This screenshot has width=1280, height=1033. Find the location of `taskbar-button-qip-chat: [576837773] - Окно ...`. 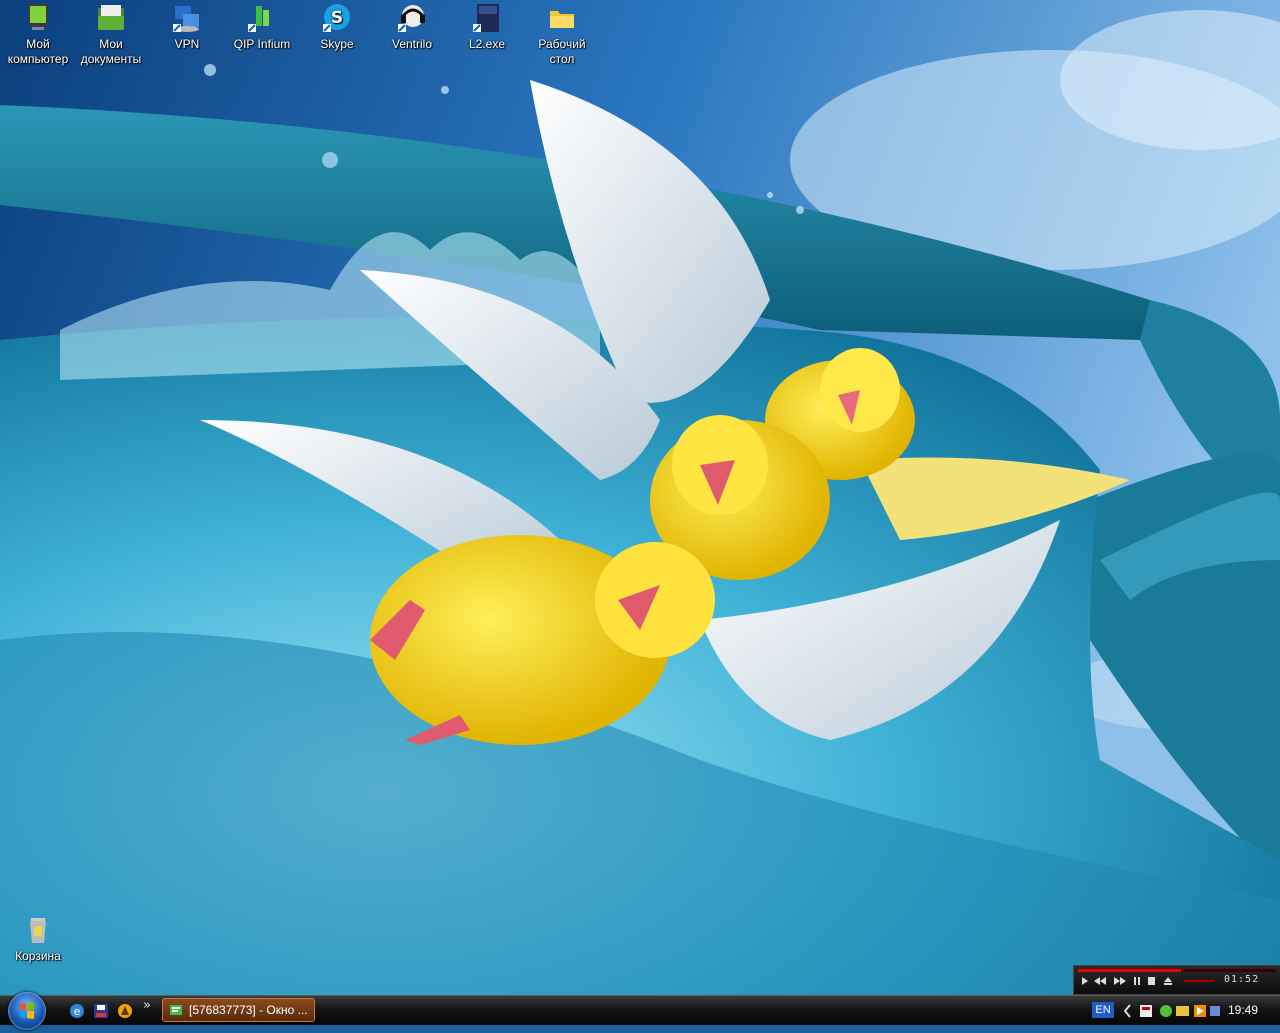

taskbar-button-qip-chat: [576837773] - Окно ... is located at coordinates (238, 1010).